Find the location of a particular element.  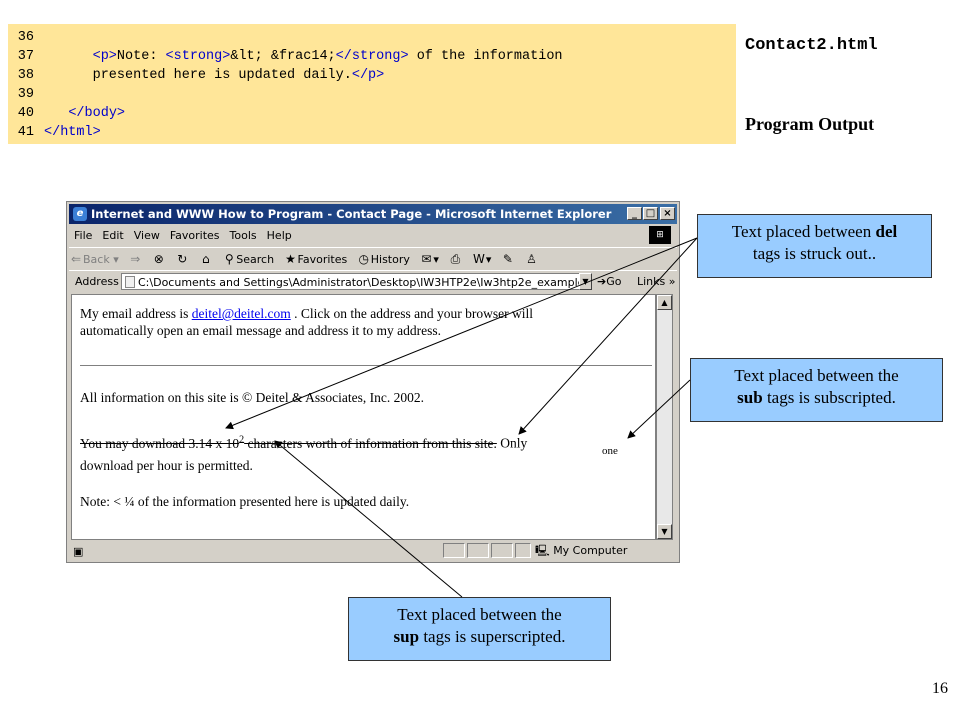

page-number: 16 is located at coordinates (940, 688).